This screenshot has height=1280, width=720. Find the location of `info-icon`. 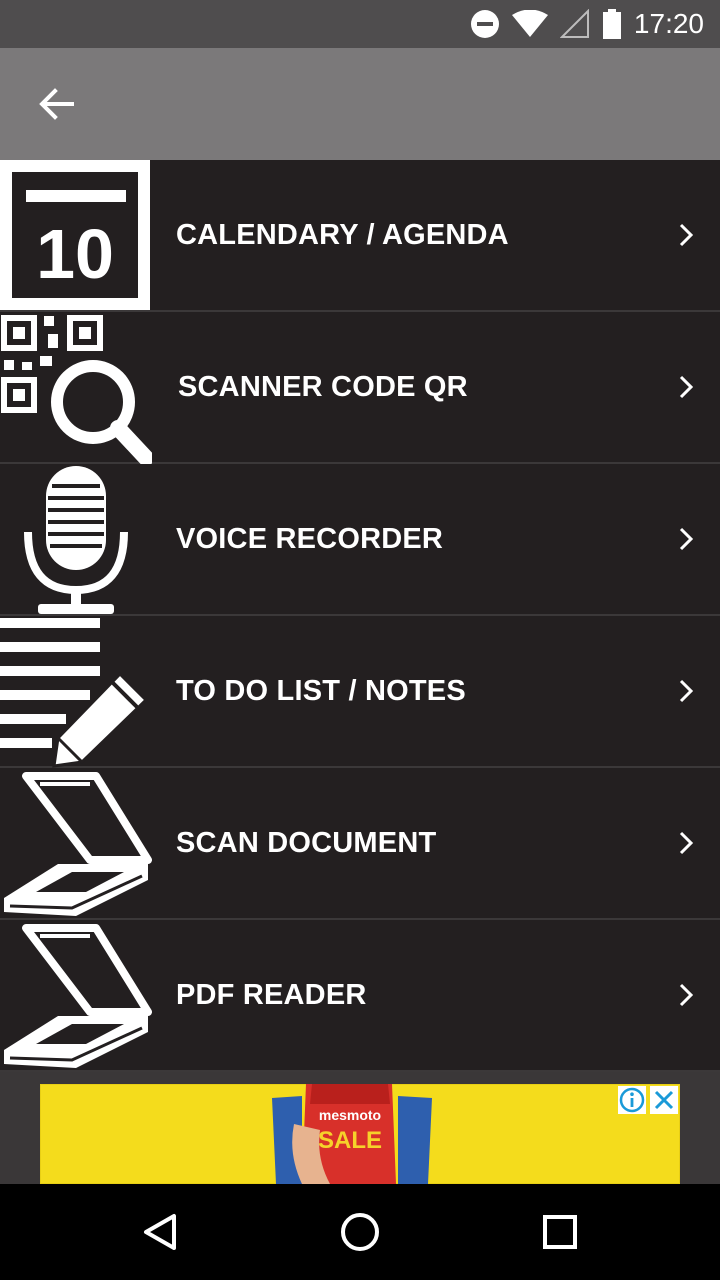

info-icon is located at coordinates (632, 1100).